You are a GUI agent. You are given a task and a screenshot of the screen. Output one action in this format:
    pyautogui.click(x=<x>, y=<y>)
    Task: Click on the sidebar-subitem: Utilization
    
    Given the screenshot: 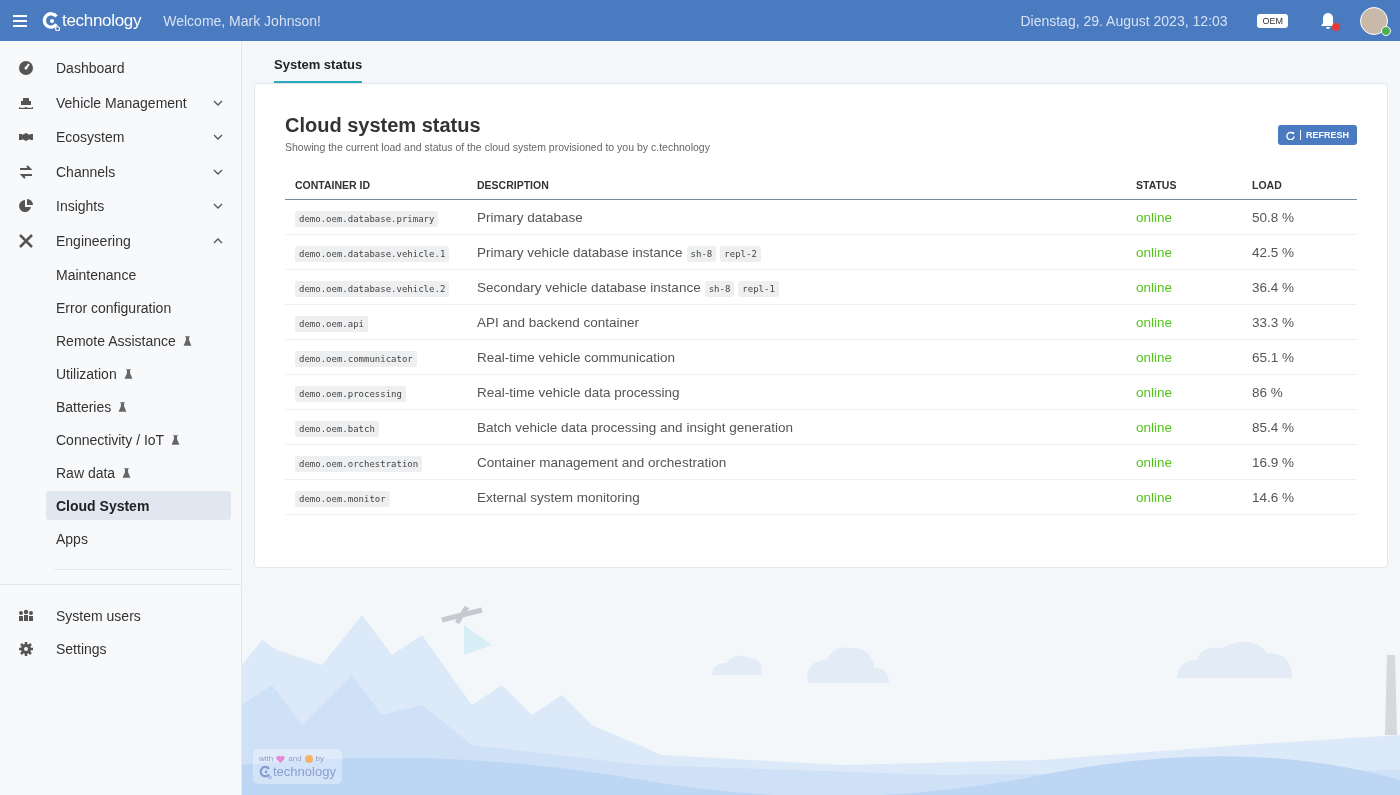 What is the action you would take?
    pyautogui.click(x=138, y=373)
    